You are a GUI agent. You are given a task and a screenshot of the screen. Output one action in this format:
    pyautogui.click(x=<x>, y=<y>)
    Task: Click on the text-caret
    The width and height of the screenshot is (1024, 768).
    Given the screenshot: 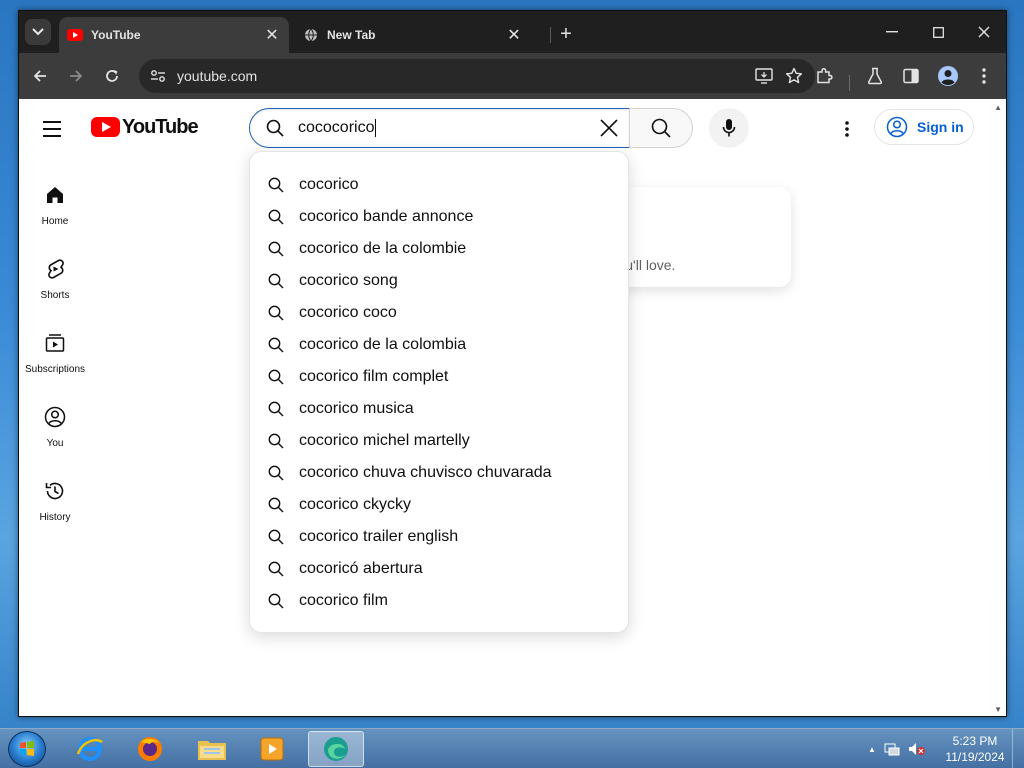 What is the action you would take?
    pyautogui.click(x=376, y=127)
    